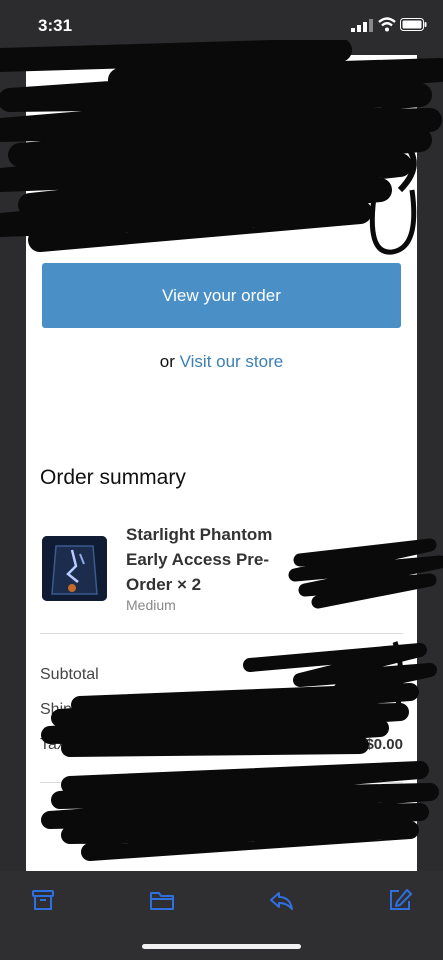 Image resolution: width=443 pixels, height=960 pixels. I want to click on home-indicator, so click(221, 946).